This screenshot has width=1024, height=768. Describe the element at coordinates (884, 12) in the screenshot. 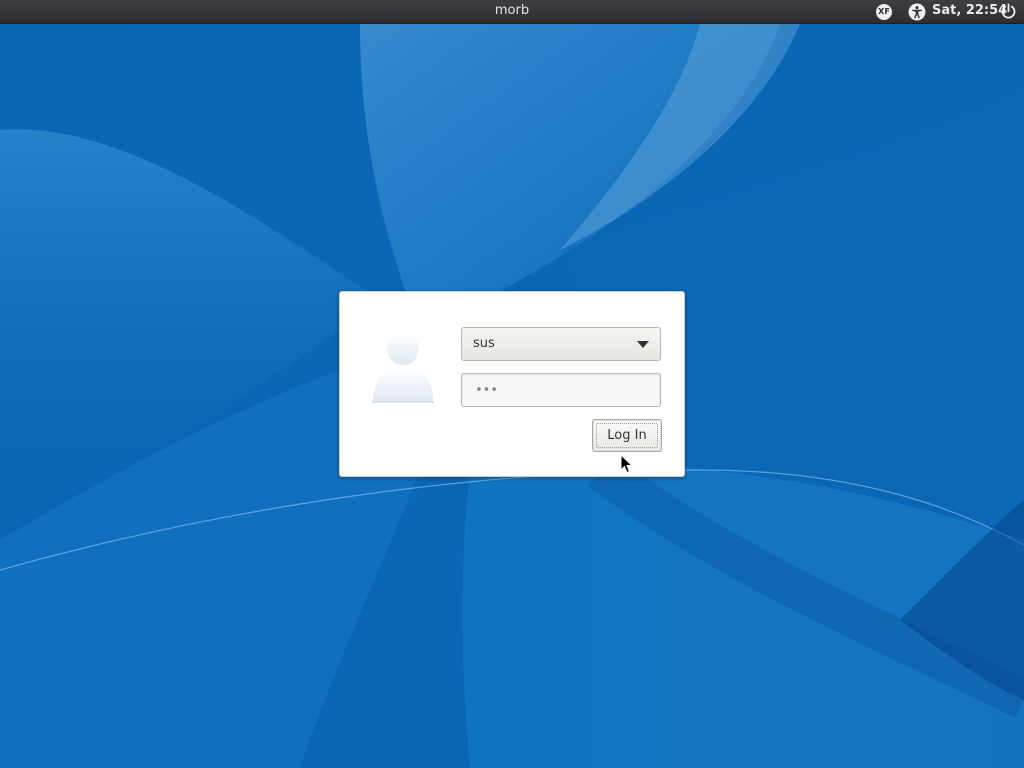

I see `keyboard-layout-icon: XF` at that location.